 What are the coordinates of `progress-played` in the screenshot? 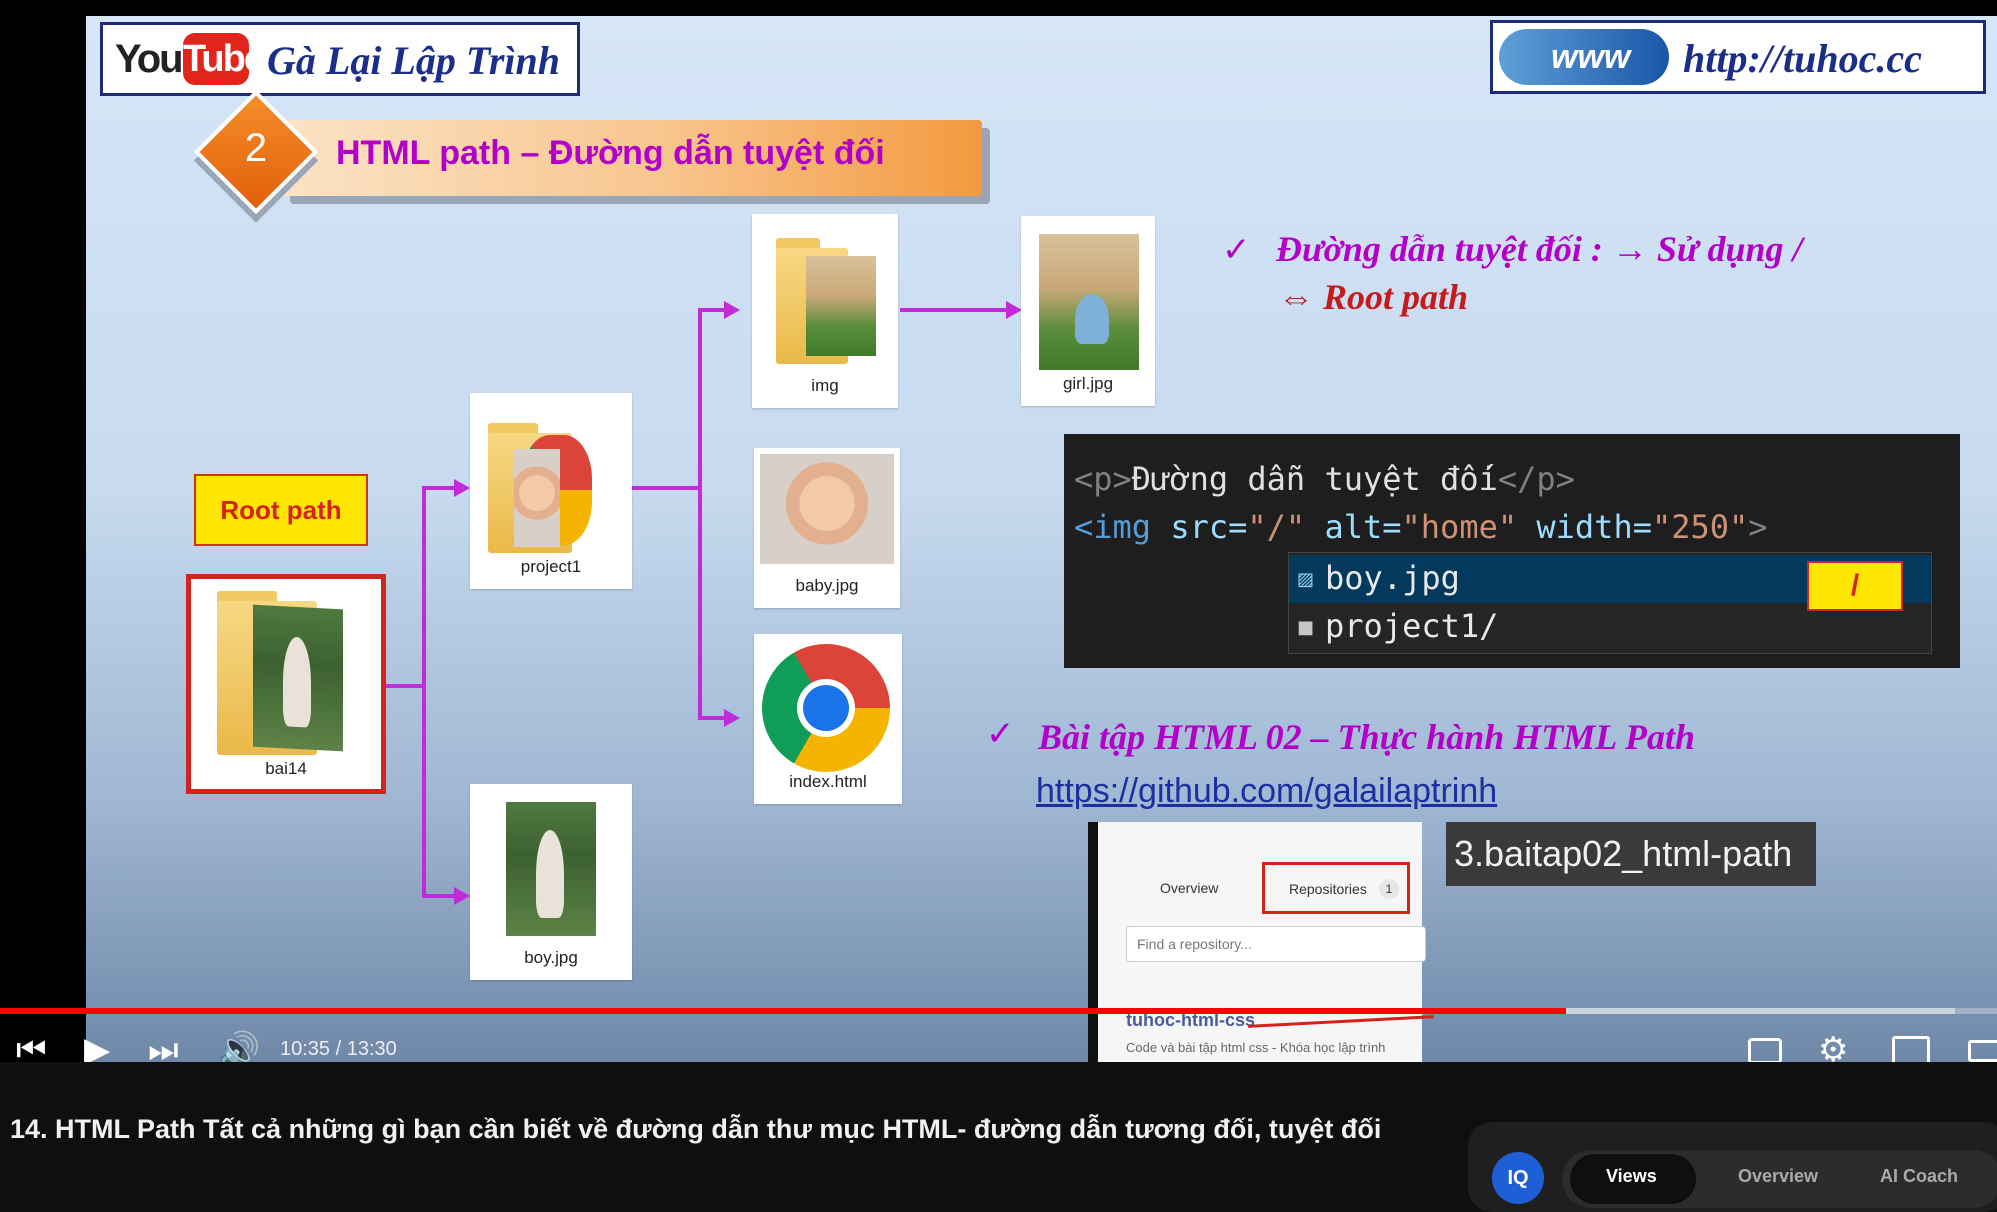 It's located at (783, 1011).